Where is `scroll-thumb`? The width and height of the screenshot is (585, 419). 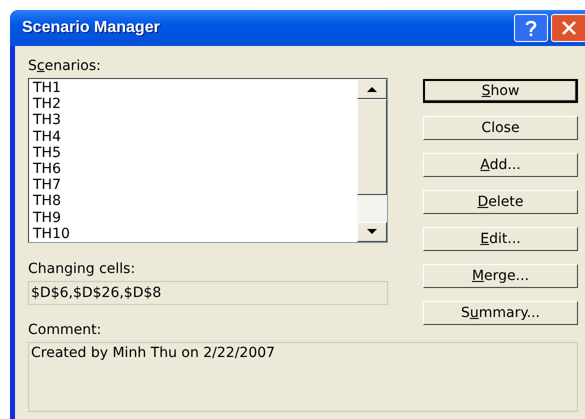
scroll-thumb is located at coordinates (372, 147).